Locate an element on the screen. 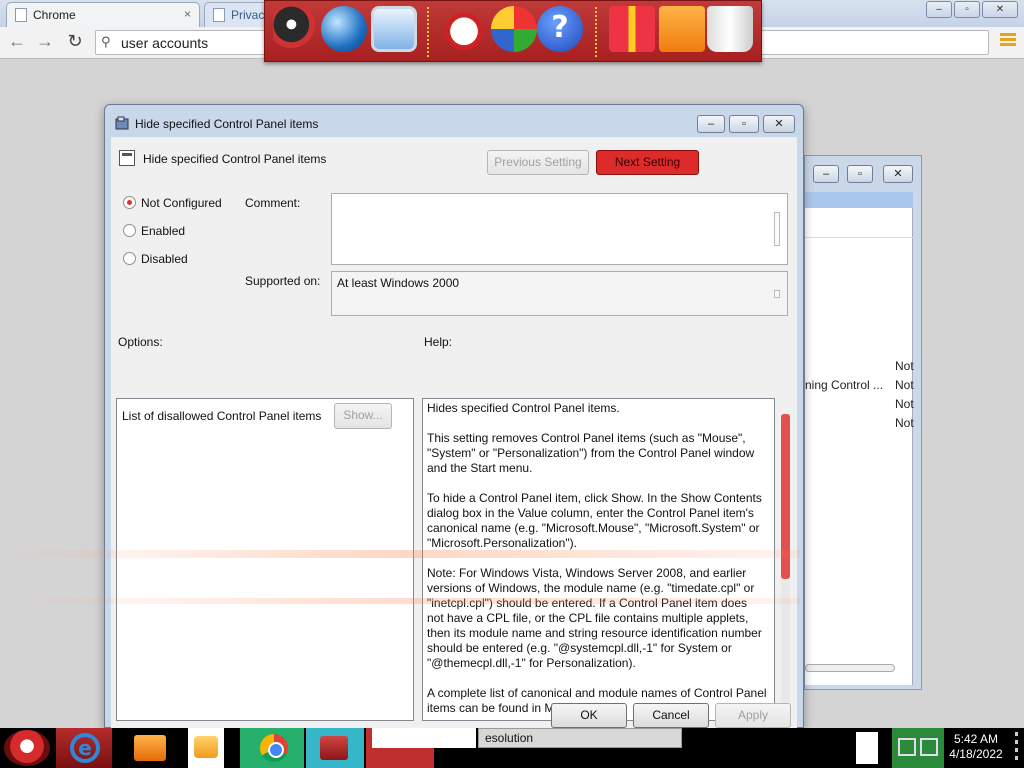  globe-icon is located at coordinates (344, 29).